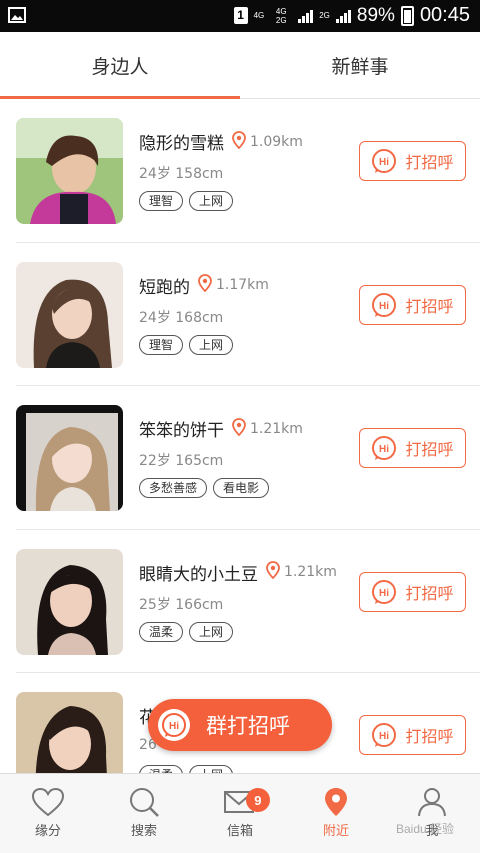 Image resolution: width=480 pixels, height=853 pixels. Describe the element at coordinates (143, 831) in the screenshot. I see `nav-label: 搜索` at that location.